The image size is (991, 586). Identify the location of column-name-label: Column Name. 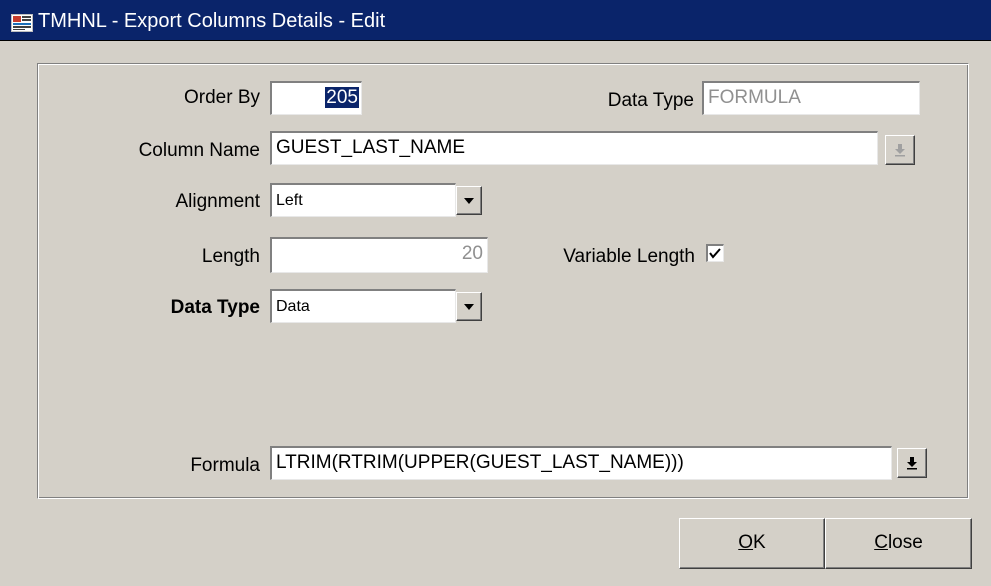
(199, 150).